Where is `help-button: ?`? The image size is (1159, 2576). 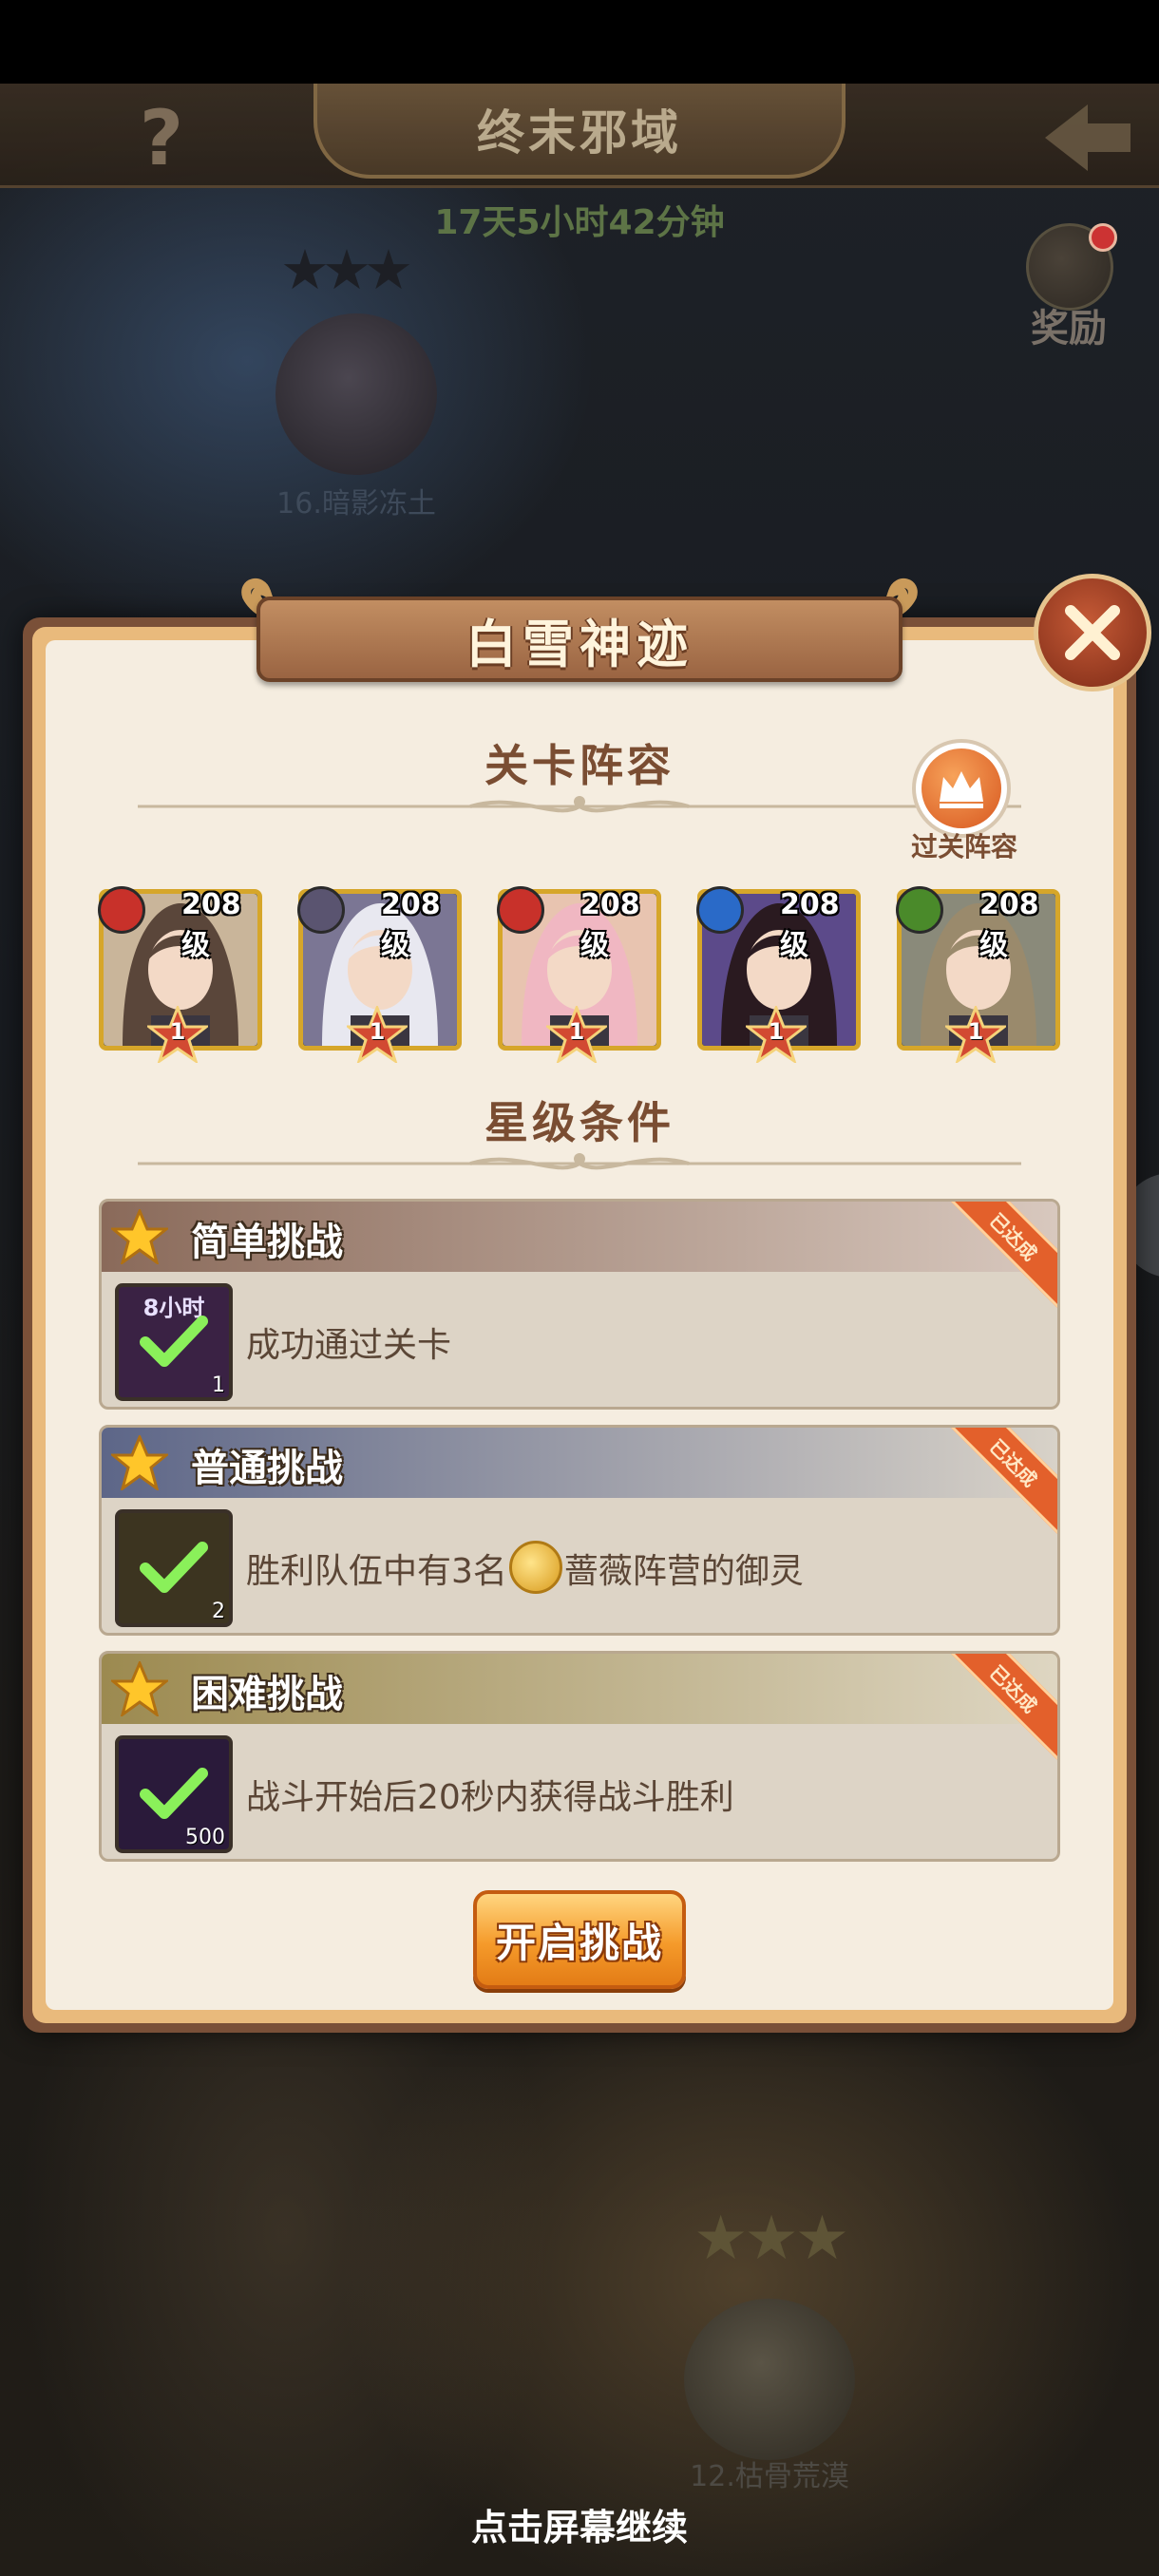 help-button: ? is located at coordinates (161, 138).